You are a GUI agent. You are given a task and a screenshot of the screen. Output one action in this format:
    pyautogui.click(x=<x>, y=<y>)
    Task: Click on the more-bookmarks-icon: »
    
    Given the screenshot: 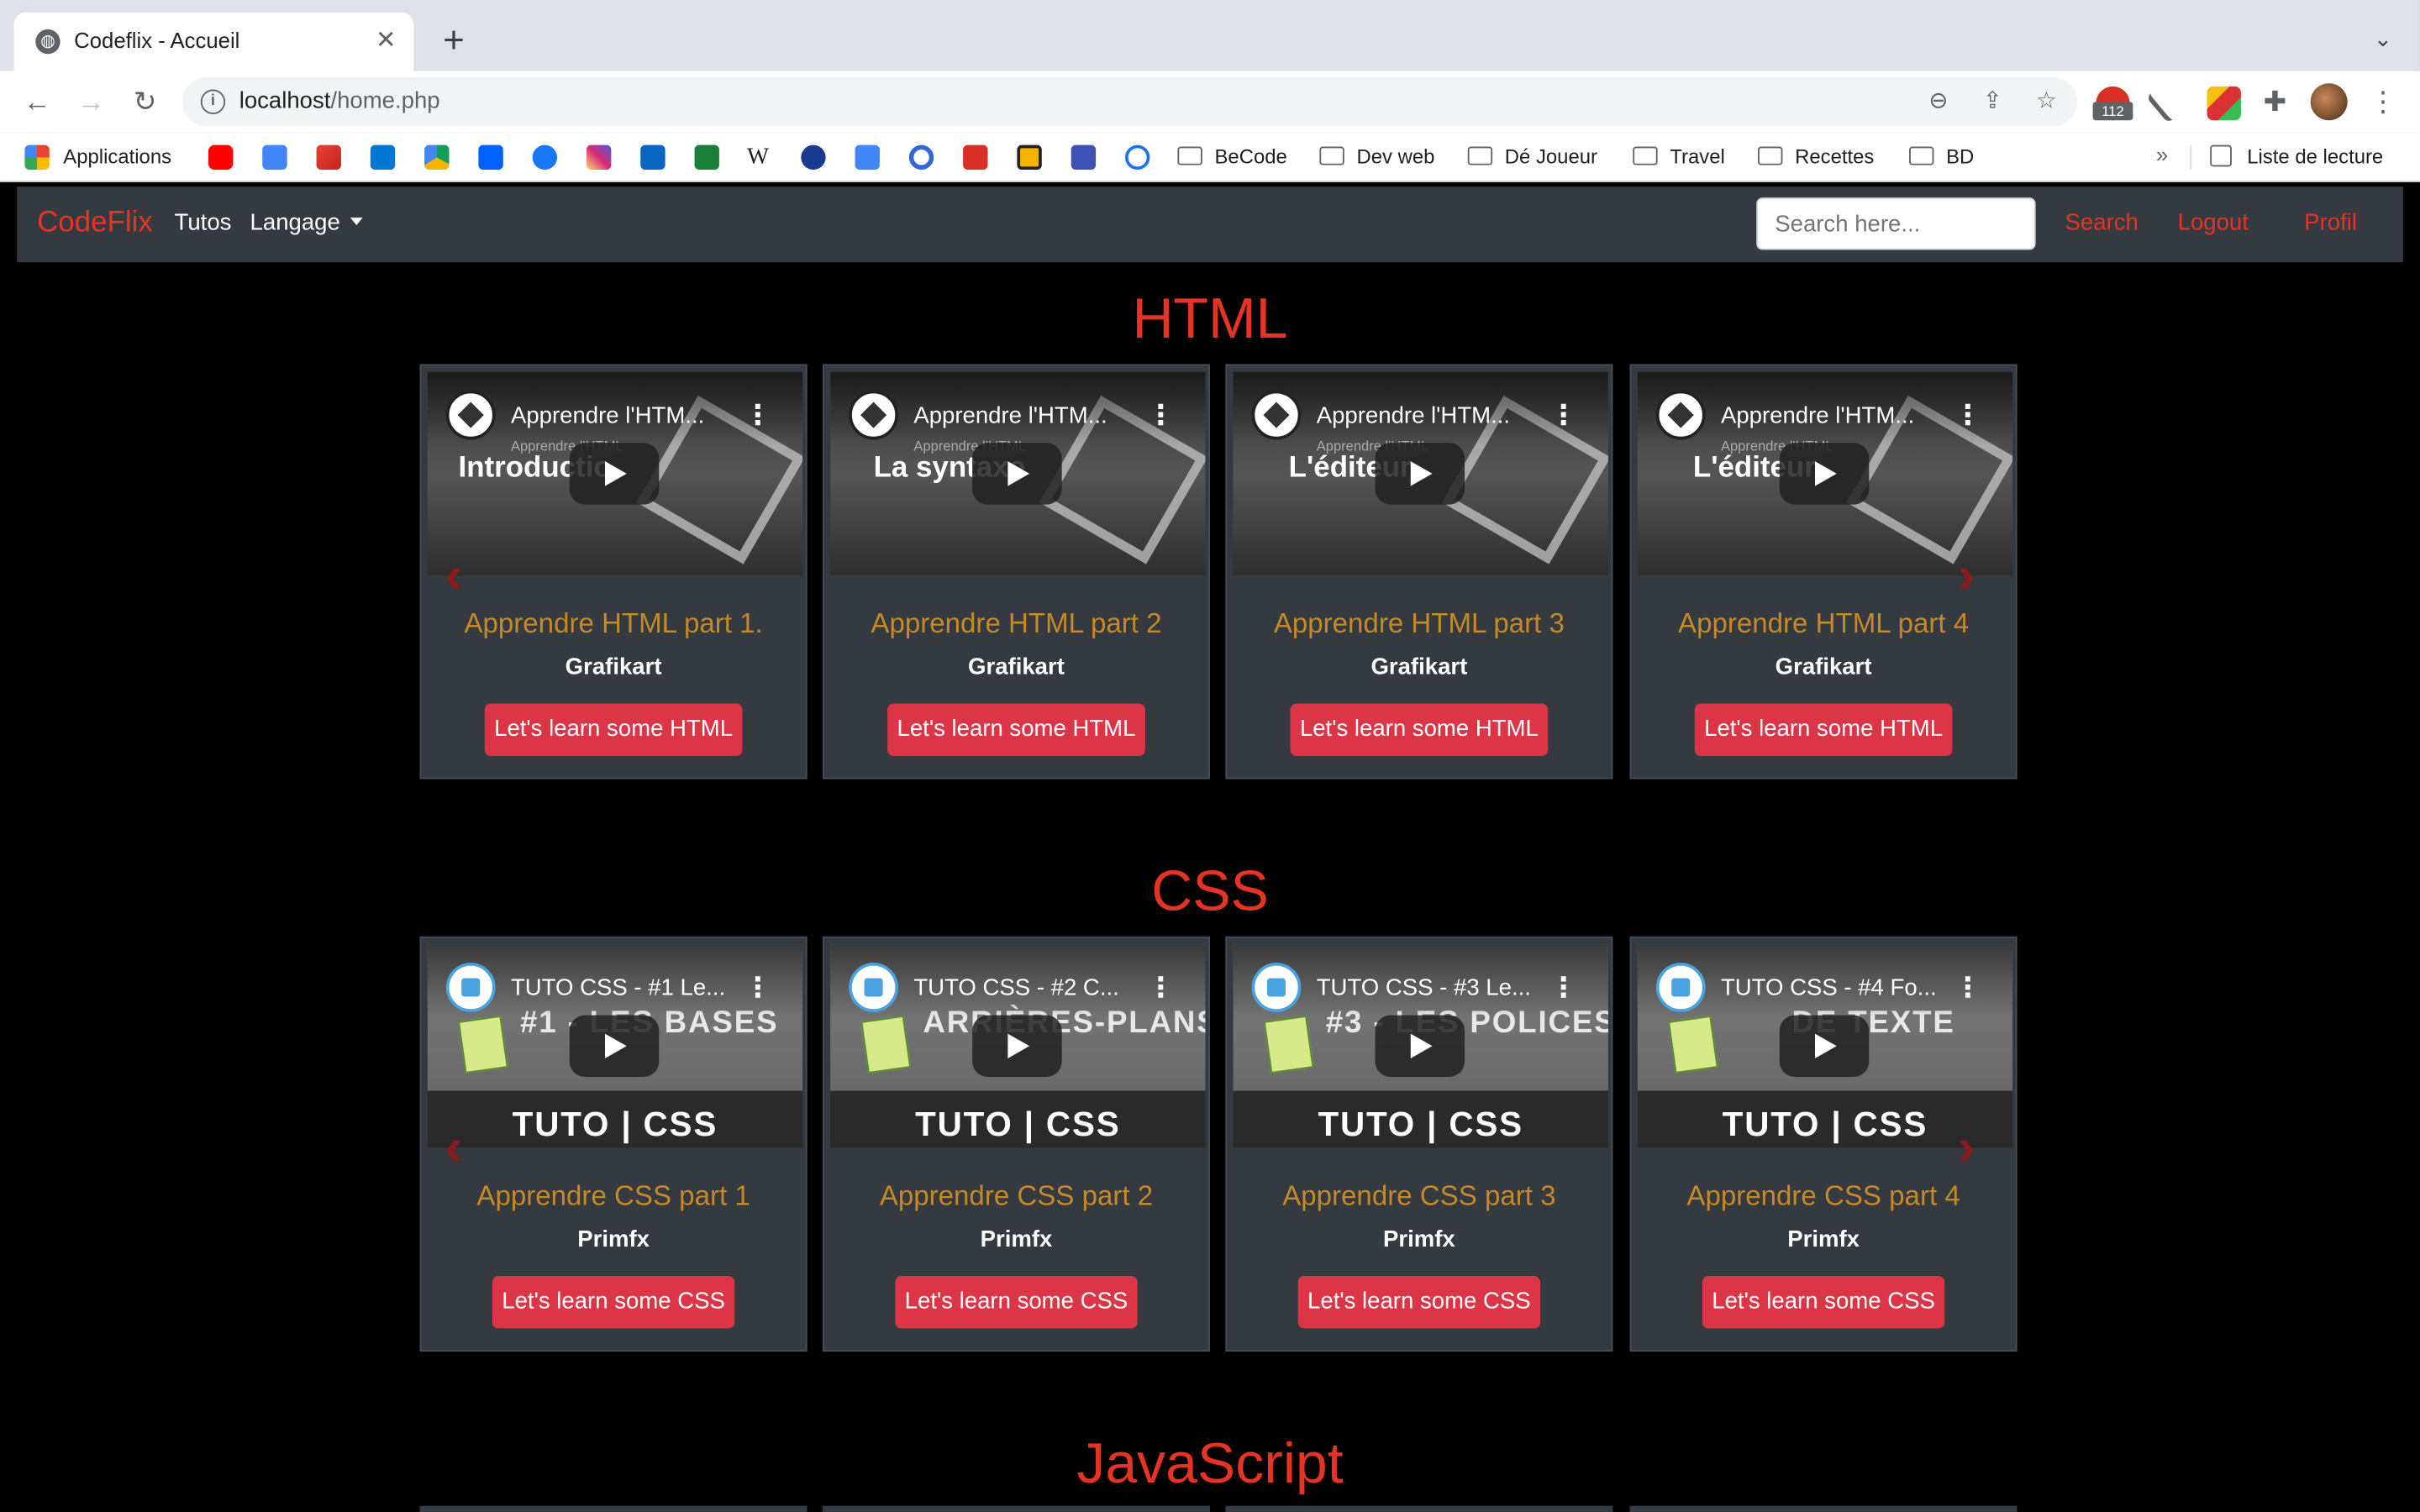 What is the action you would take?
    pyautogui.click(x=2162, y=154)
    